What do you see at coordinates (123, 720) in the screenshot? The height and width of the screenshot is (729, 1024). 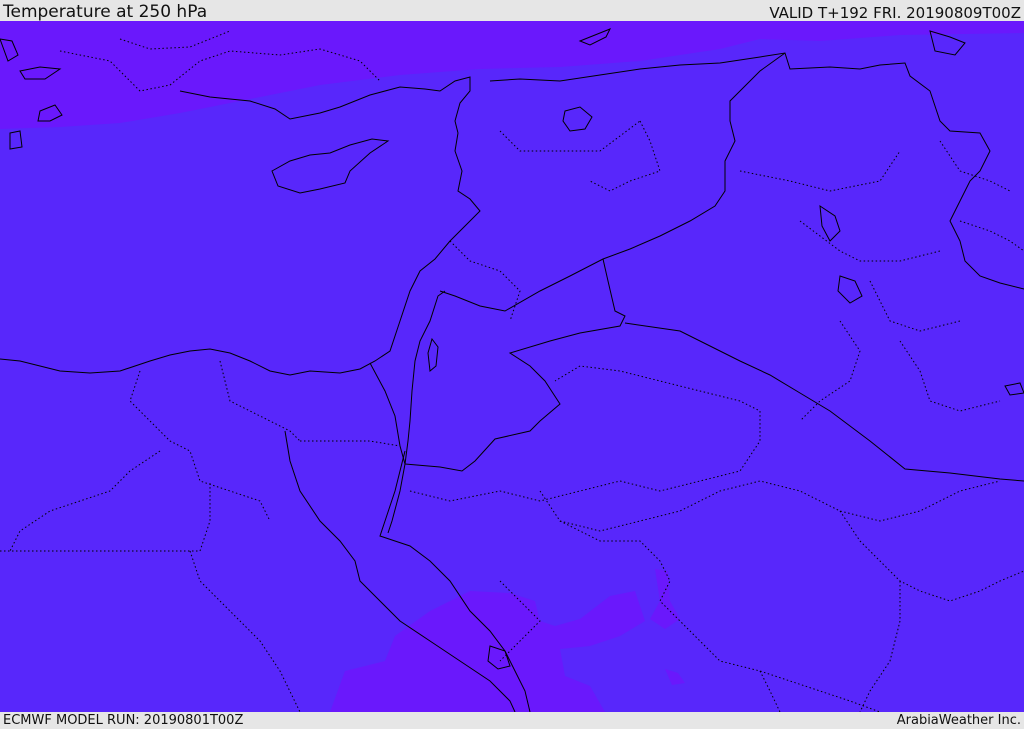 I see `model-run-label: ECMWF MODEL RUN: 20190801T00Z` at bounding box center [123, 720].